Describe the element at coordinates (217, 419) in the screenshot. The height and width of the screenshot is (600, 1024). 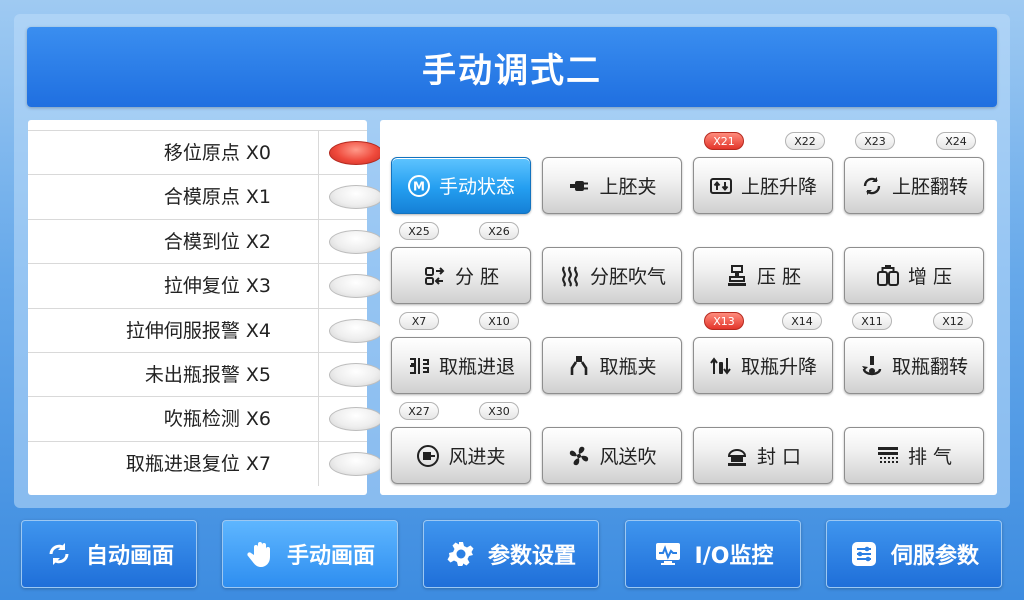
I see `input-label: 吹瓶检测 X6` at that location.